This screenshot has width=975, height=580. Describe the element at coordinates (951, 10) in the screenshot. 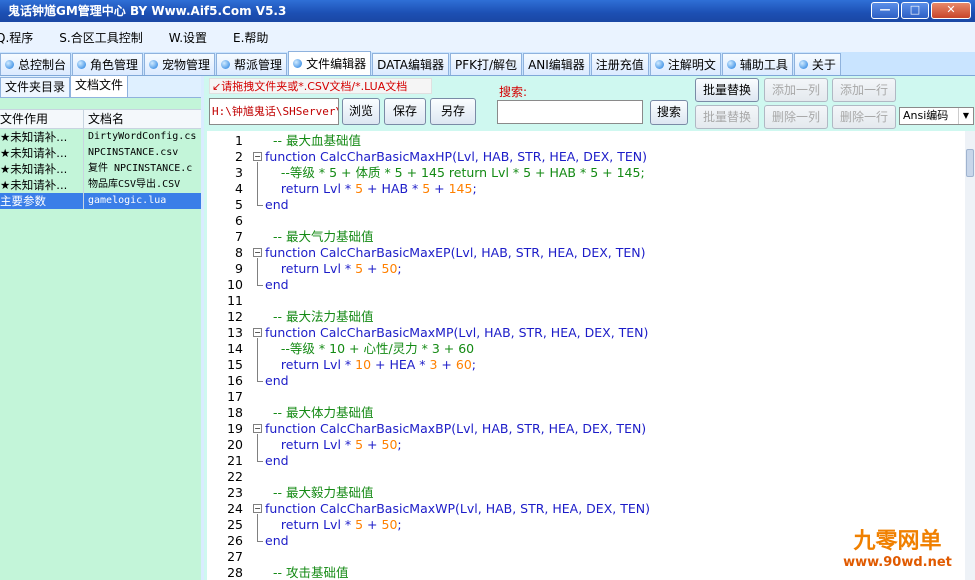

I see `close-button: ✕` at that location.